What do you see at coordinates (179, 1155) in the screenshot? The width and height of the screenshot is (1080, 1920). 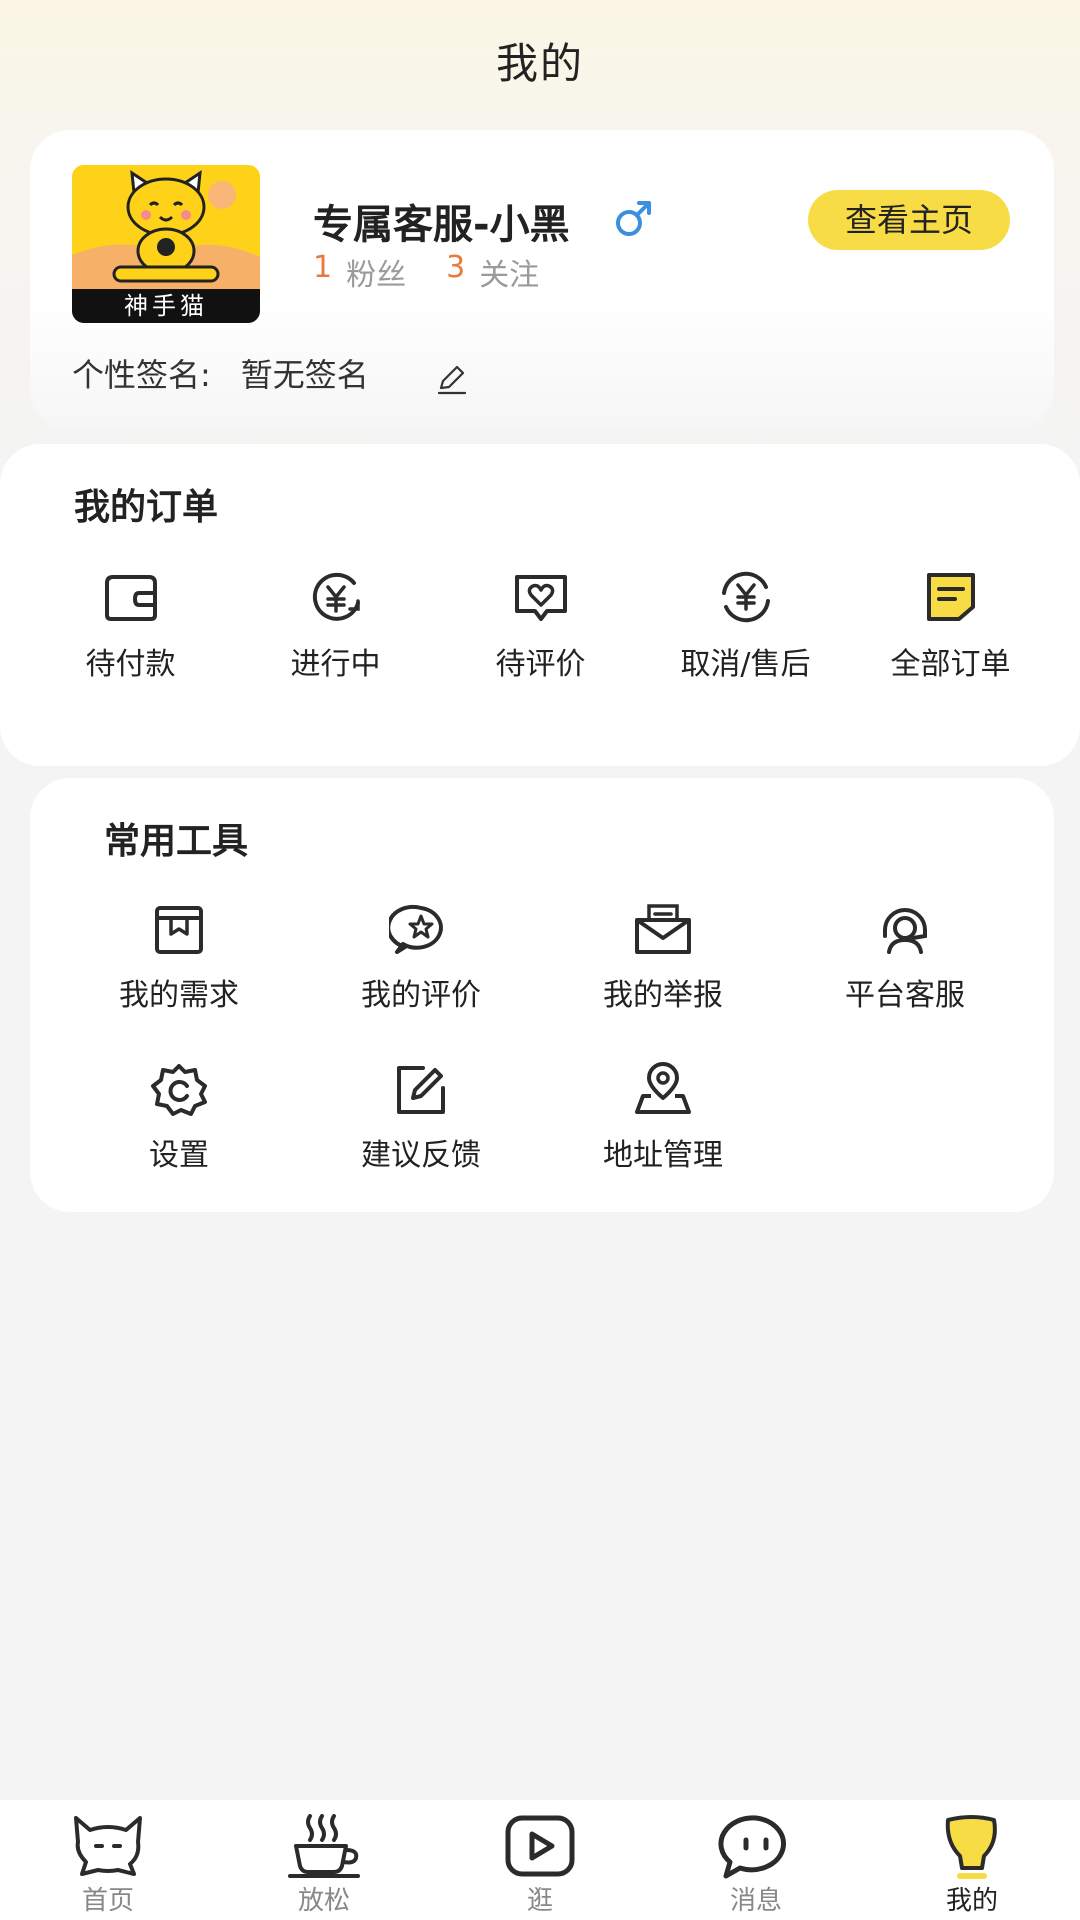 I see `tool-label: 设置` at bounding box center [179, 1155].